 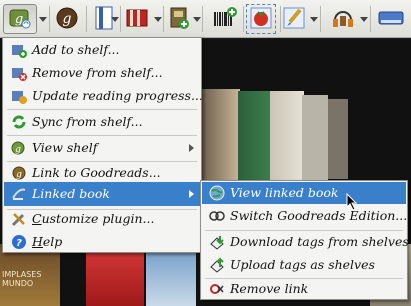 I want to click on barcode-button, so click(x=225, y=19).